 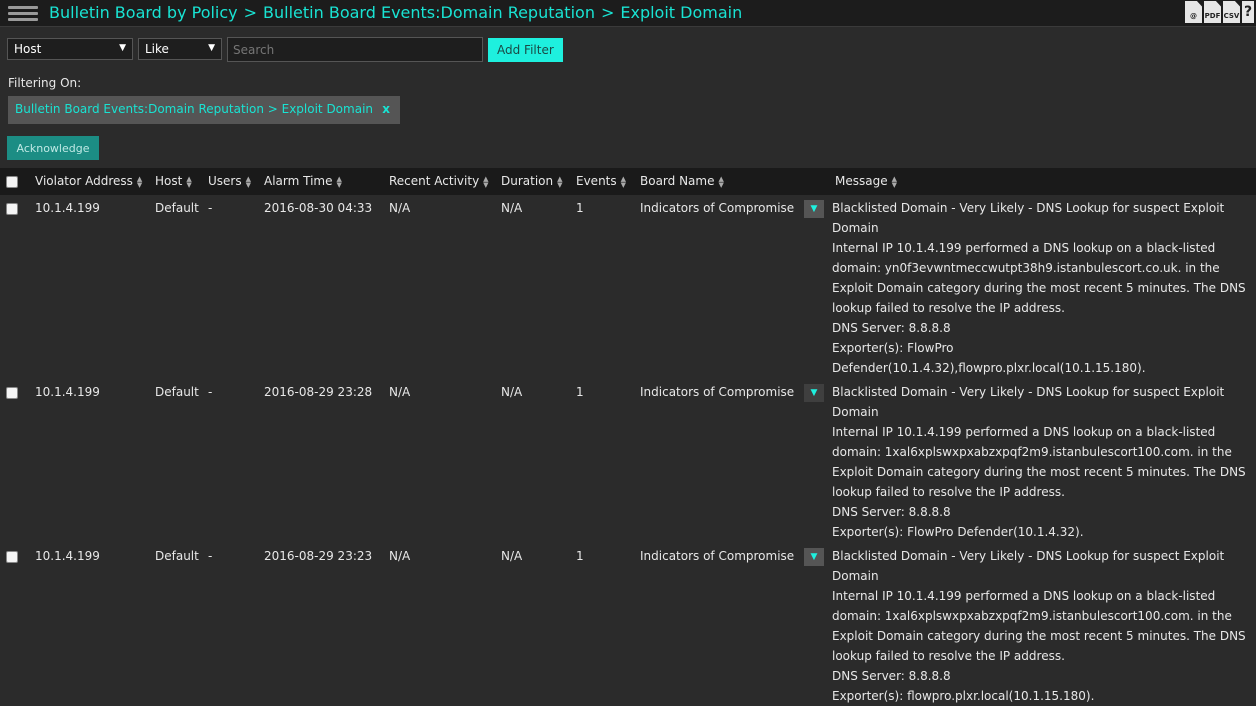 I want to click on column-header-recent-activity: Recent Activity ▲ ▼, so click(x=439, y=181).